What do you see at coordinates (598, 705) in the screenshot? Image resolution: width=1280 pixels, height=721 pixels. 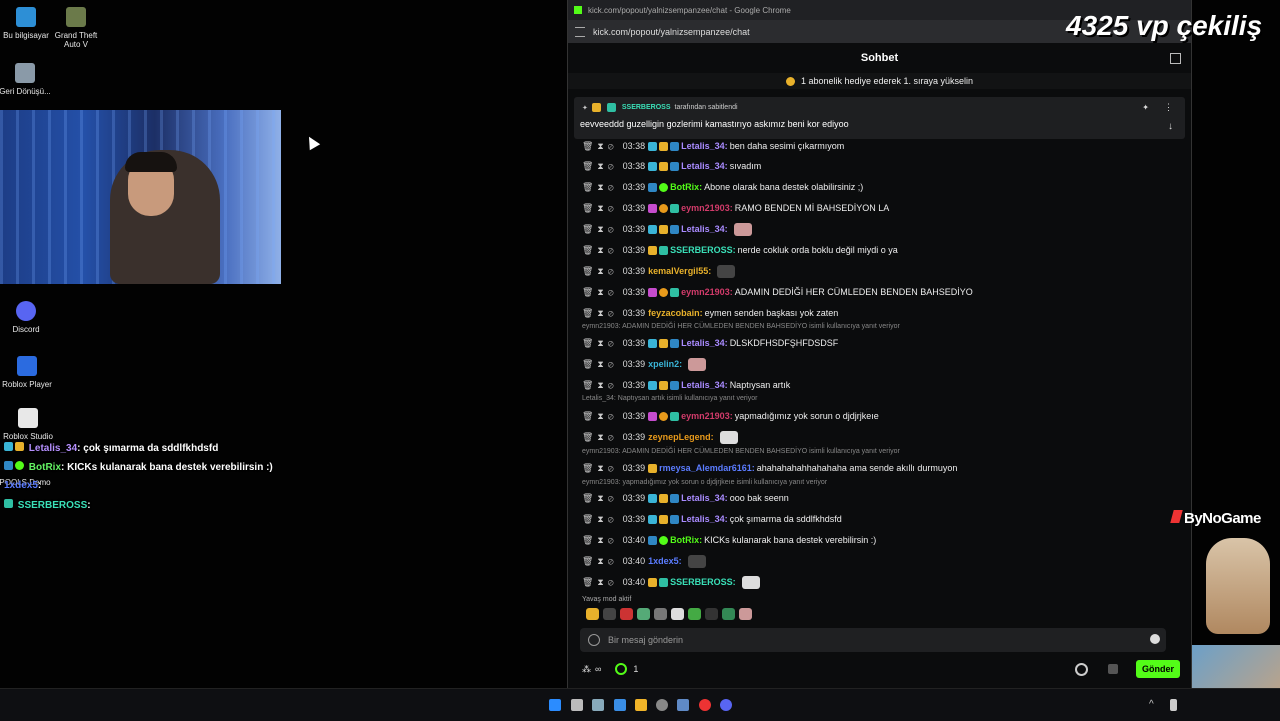 I see `task-view-icon` at bounding box center [598, 705].